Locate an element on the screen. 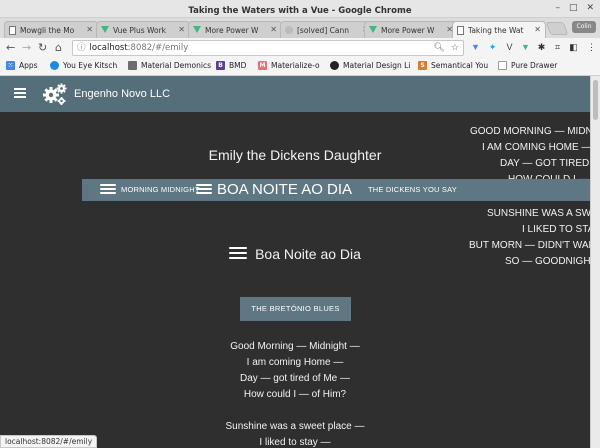 The height and width of the screenshot is (448, 600). b-icon: B is located at coordinates (220, 65).